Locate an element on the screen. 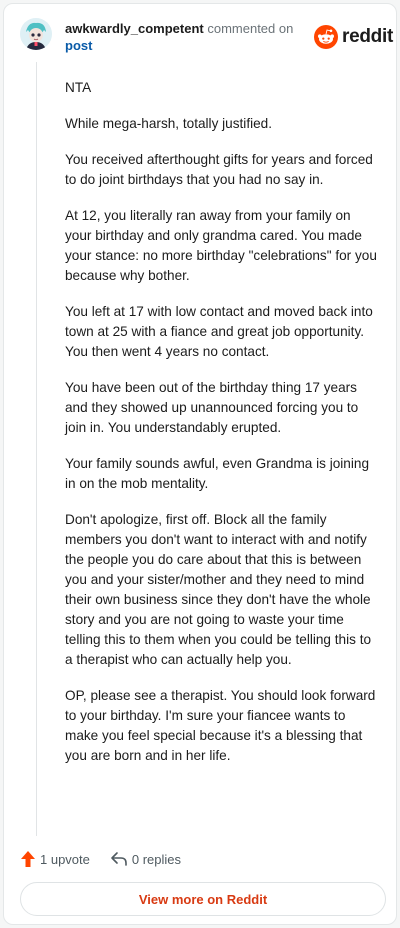  username-link: awkwardly_competent is located at coordinates (134, 28).